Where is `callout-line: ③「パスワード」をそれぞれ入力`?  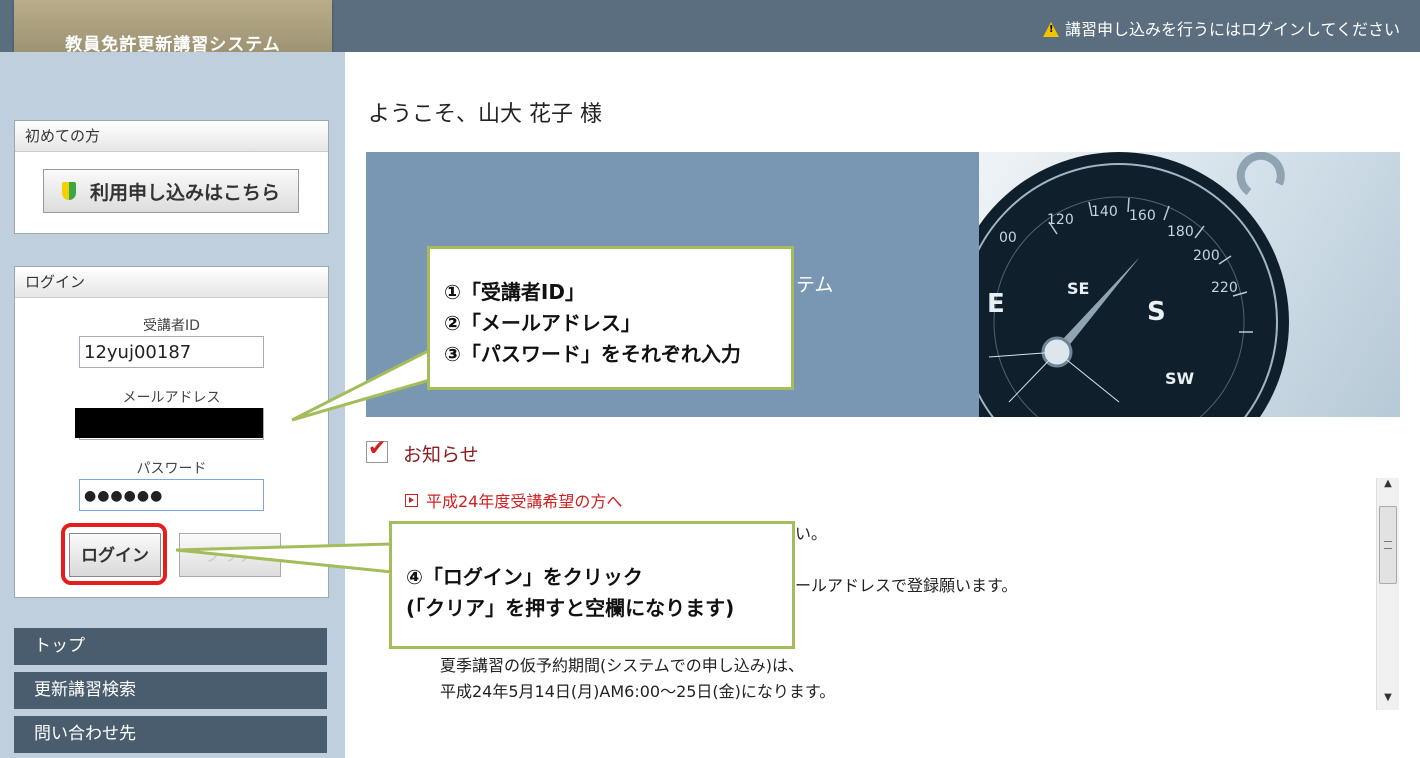 callout-line: ③「パスワード」をそれぞれ入力 is located at coordinates (592, 354).